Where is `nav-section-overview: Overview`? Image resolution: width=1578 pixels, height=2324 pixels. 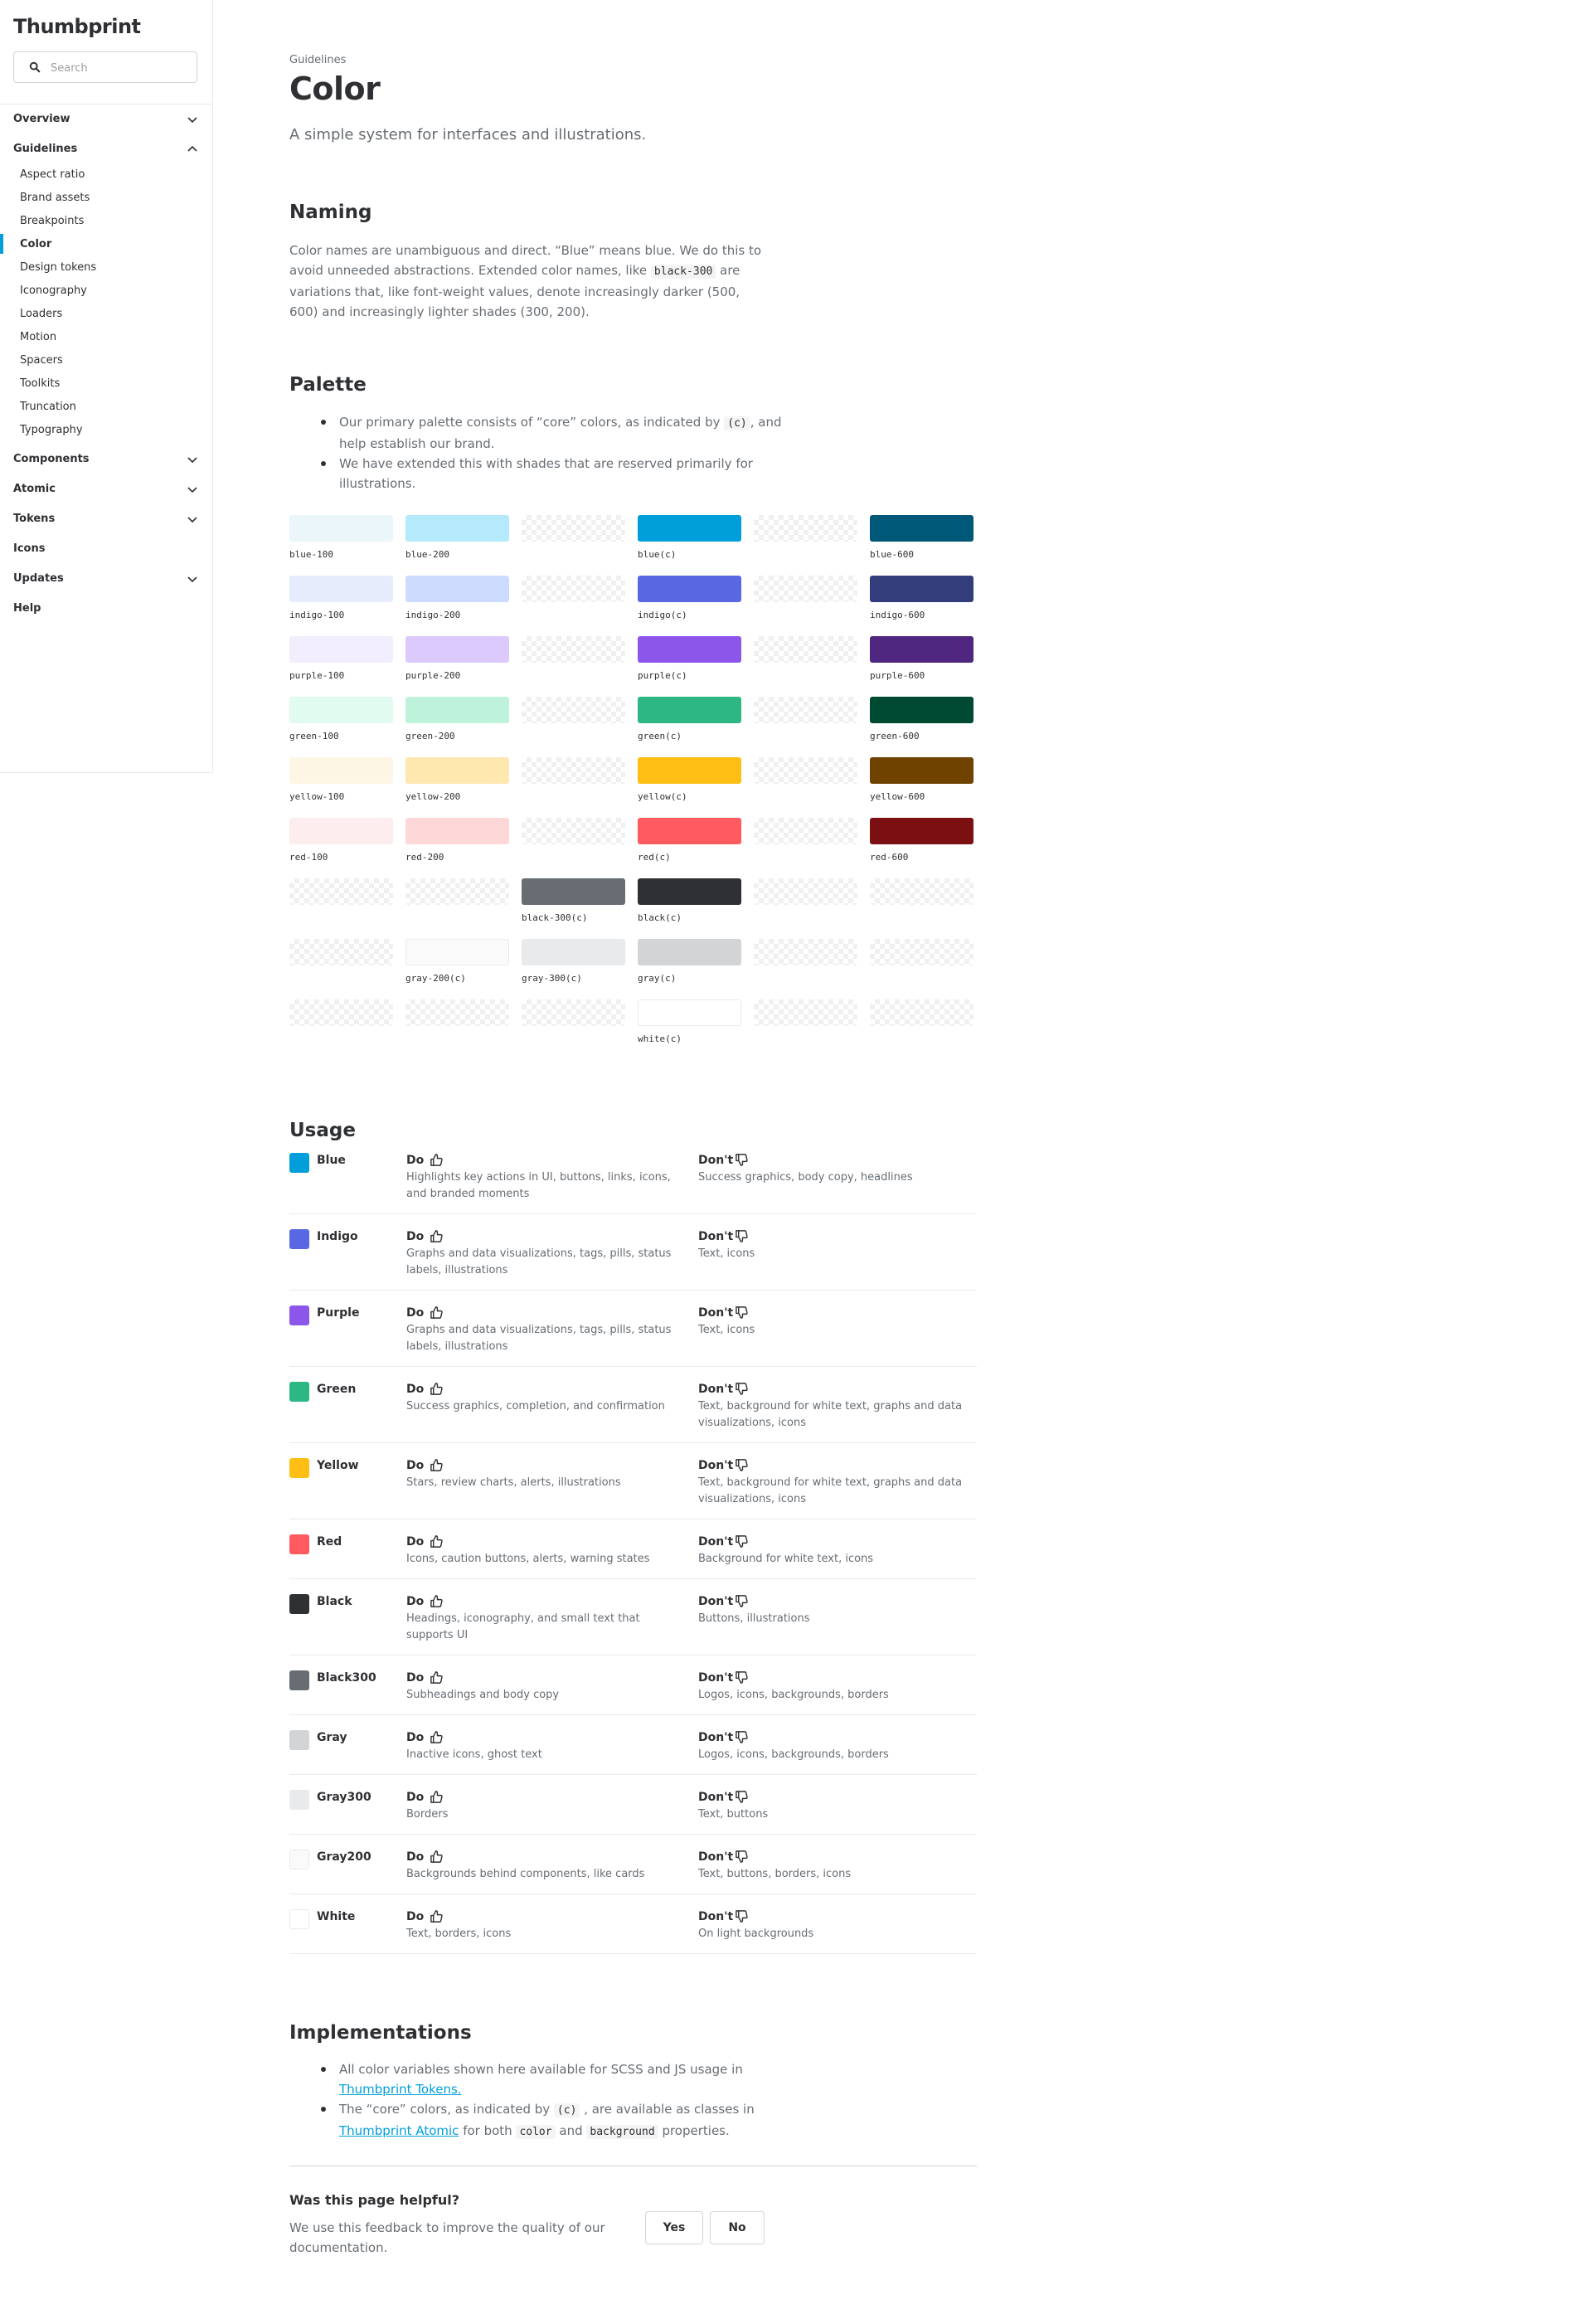 nav-section-overview: Overview is located at coordinates (106, 119).